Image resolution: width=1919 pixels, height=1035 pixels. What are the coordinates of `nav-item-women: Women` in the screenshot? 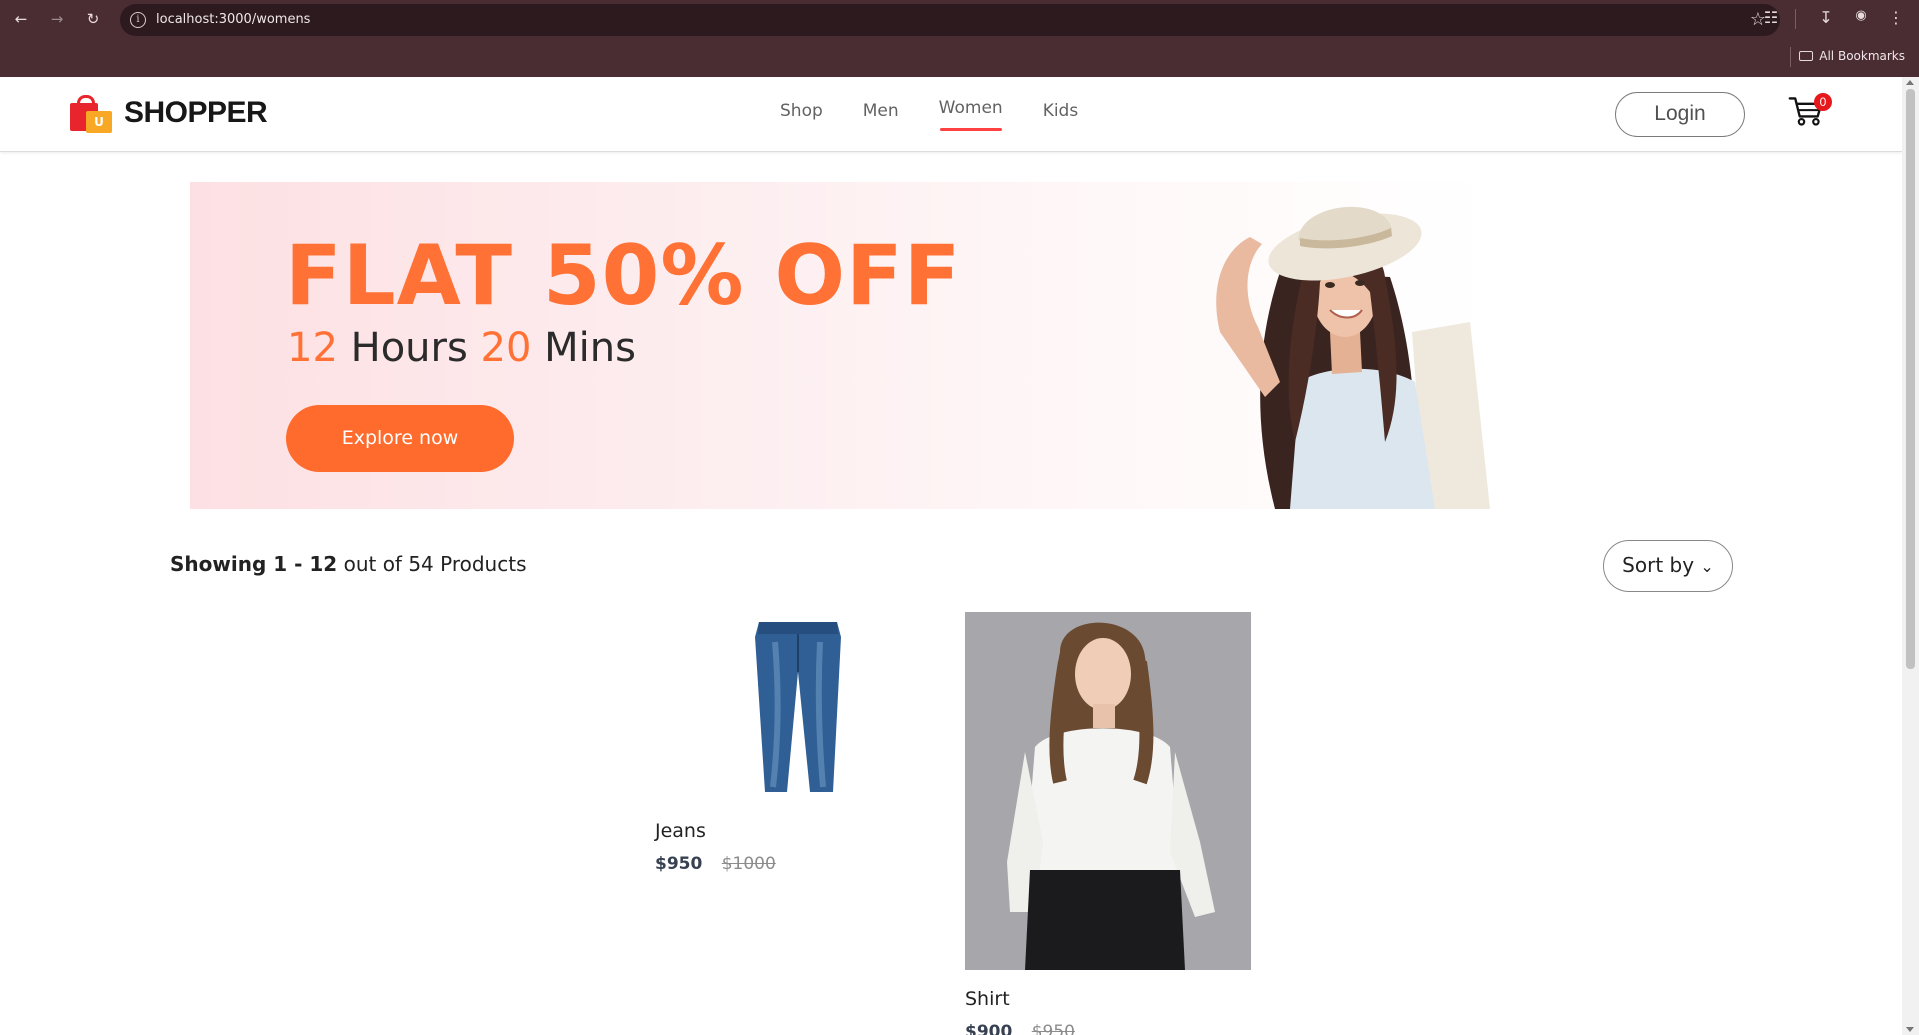 It's located at (971, 114).